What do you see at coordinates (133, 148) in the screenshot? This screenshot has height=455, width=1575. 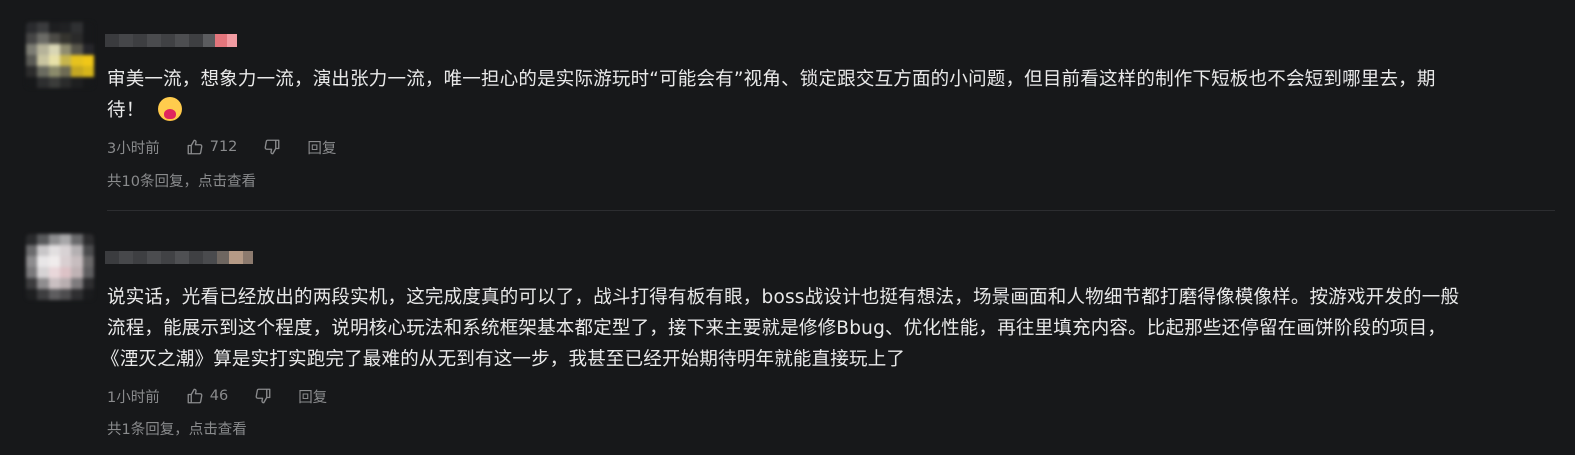 I see `timestamp: 3小时前` at bounding box center [133, 148].